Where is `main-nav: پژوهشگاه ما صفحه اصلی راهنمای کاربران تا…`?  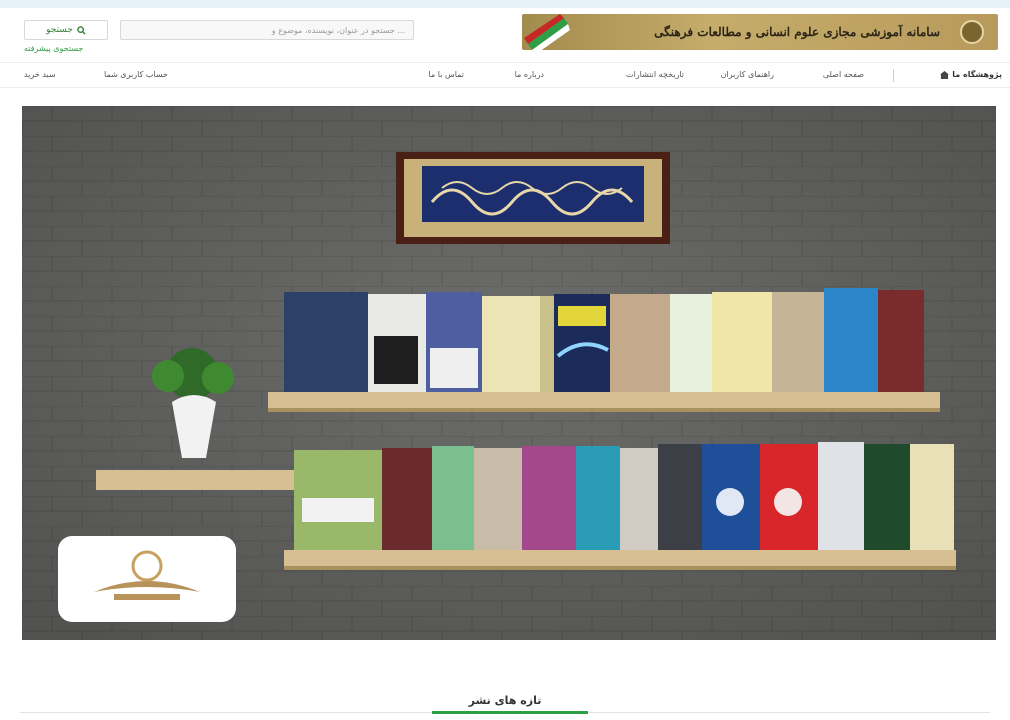 main-nav: پژوهشگاه ما صفحه اصلی راهنمای کاربران تا… is located at coordinates (505, 75).